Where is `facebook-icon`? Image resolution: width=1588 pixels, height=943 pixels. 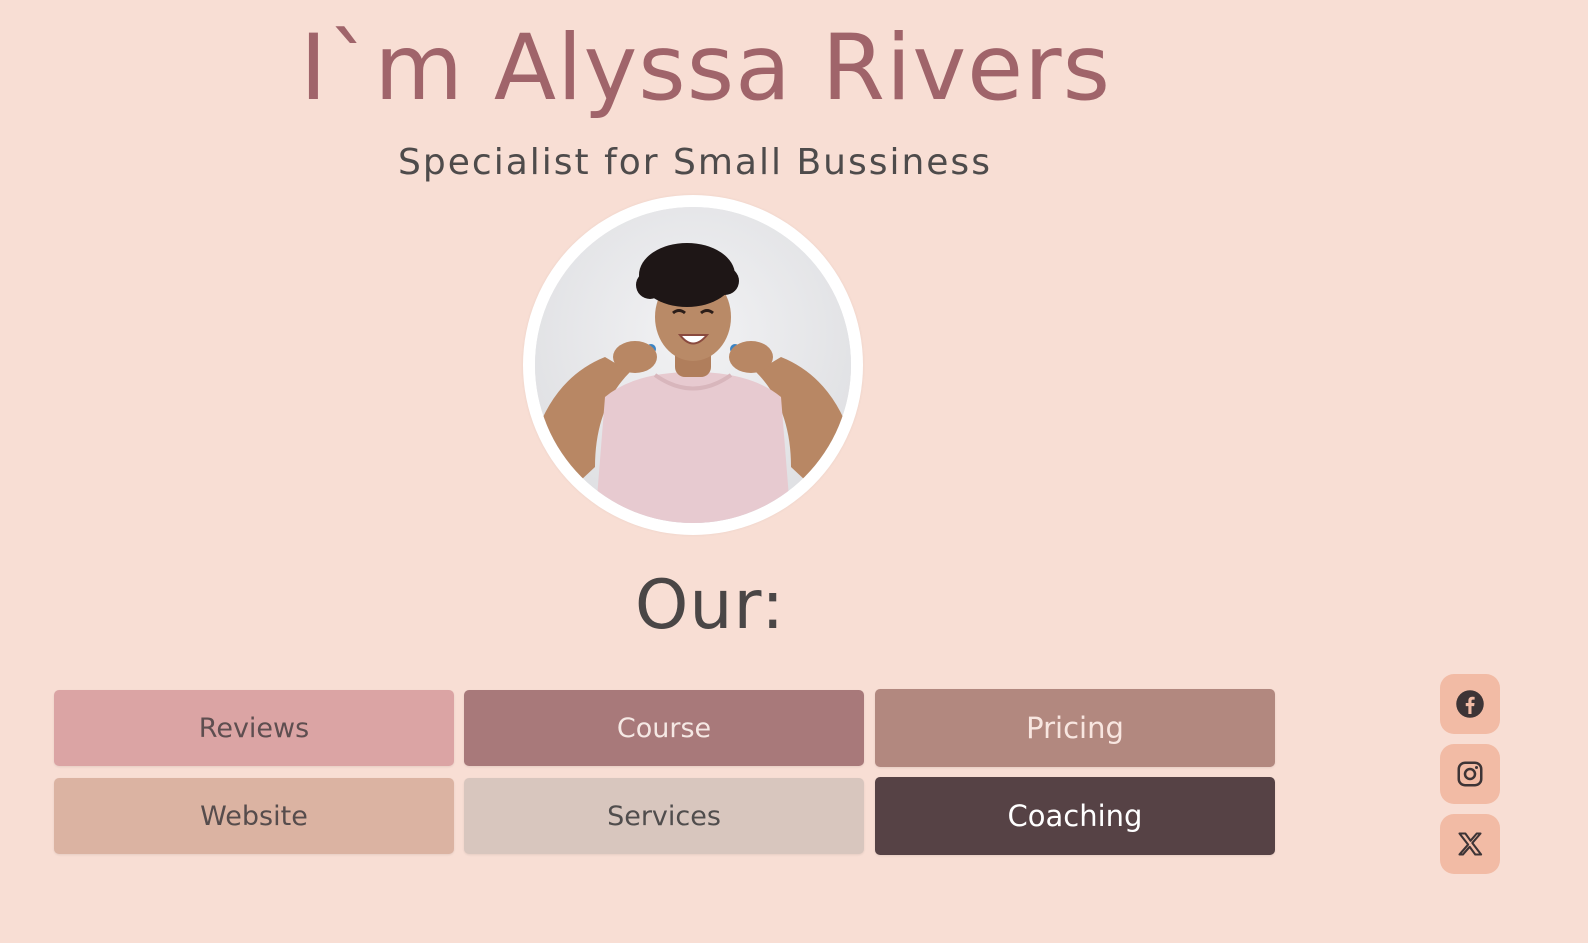
facebook-icon is located at coordinates (1470, 704).